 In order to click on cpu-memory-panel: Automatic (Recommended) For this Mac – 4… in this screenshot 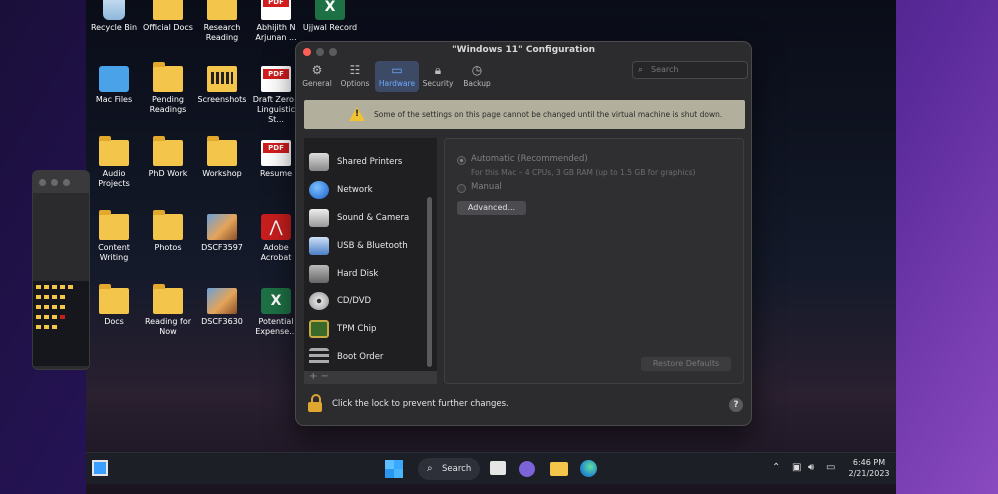, I will do `click(594, 261)`.